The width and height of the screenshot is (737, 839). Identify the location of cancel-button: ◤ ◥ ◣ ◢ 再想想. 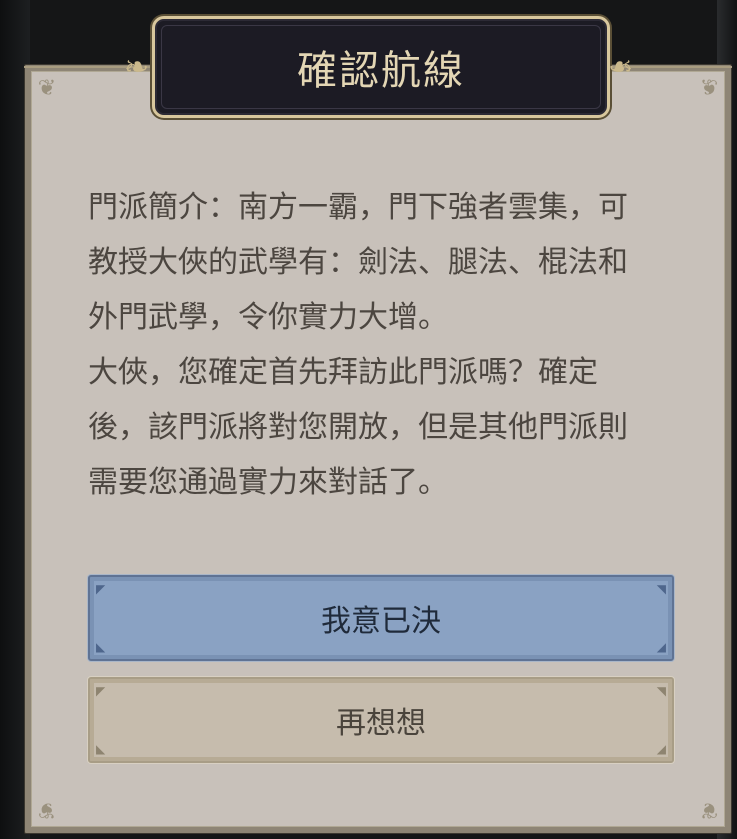
(381, 720).